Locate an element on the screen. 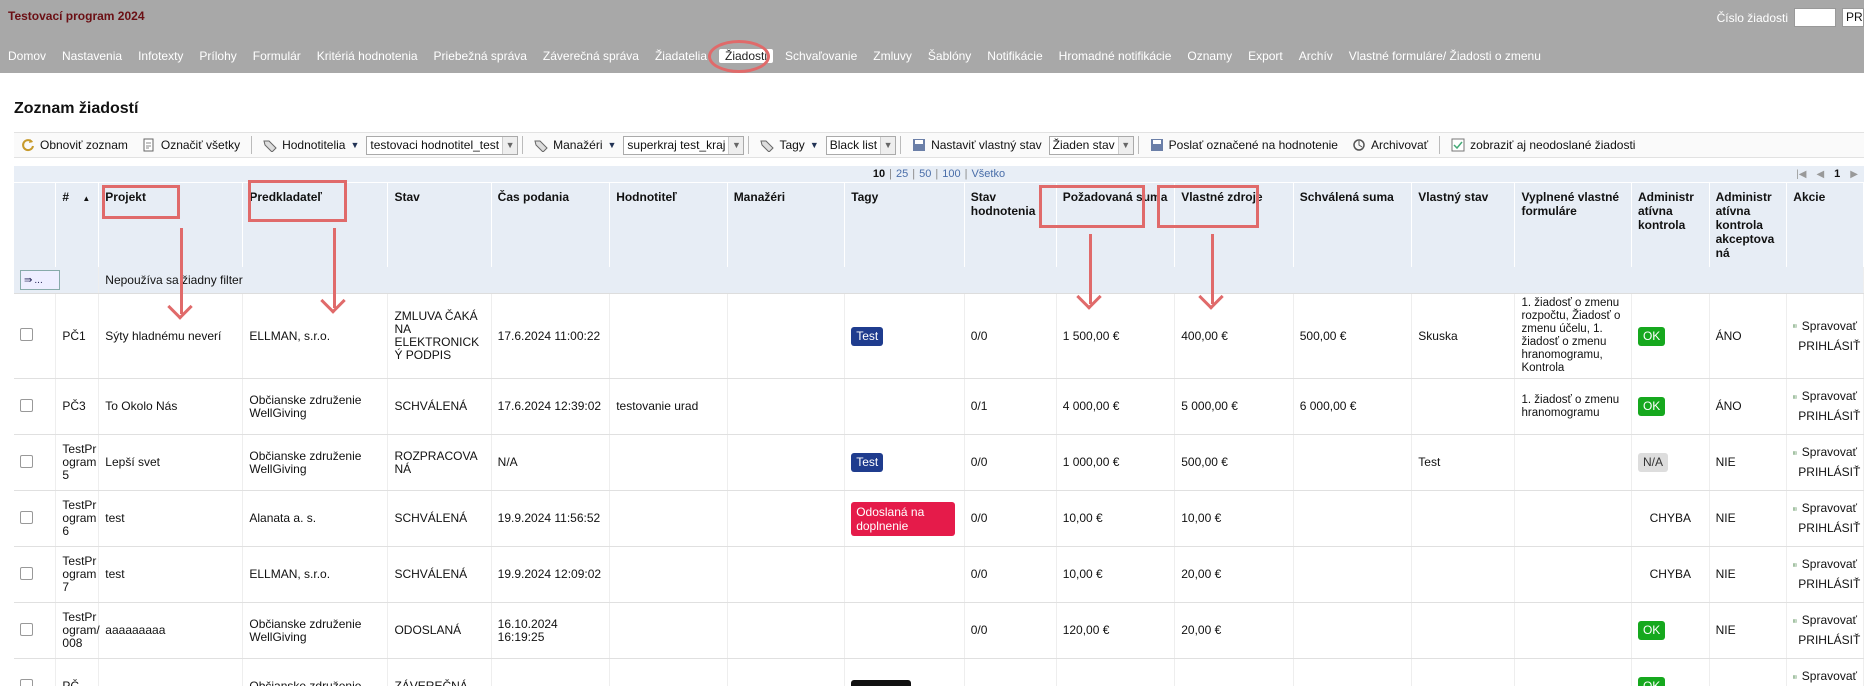 The image size is (1864, 686). row-project: To Okolo Nás is located at coordinates (171, 406).